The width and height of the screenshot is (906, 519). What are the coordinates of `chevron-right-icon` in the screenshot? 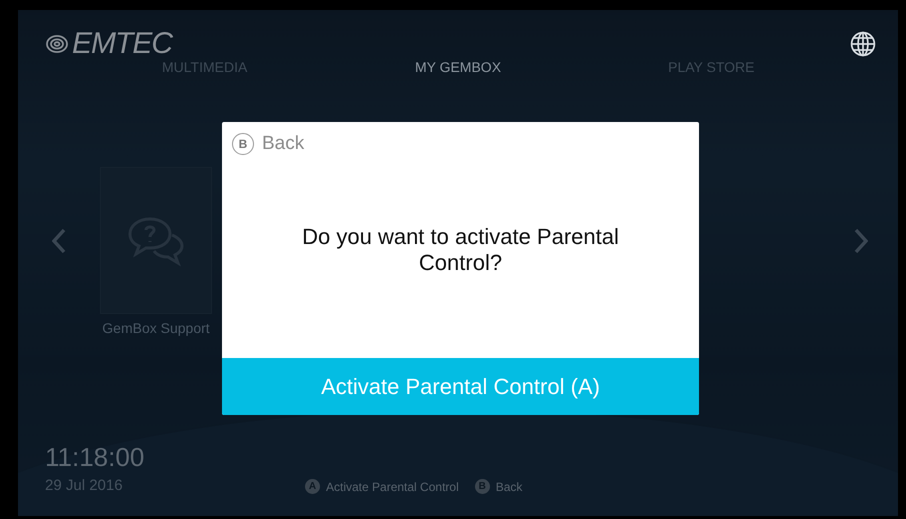 It's located at (861, 241).